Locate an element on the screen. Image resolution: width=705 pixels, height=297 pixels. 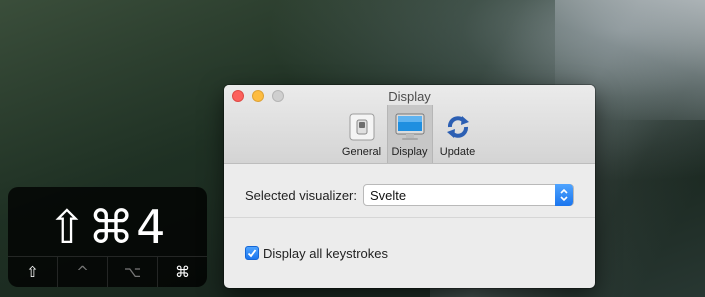
visualizer-select: Svelte is located at coordinates (468, 195).